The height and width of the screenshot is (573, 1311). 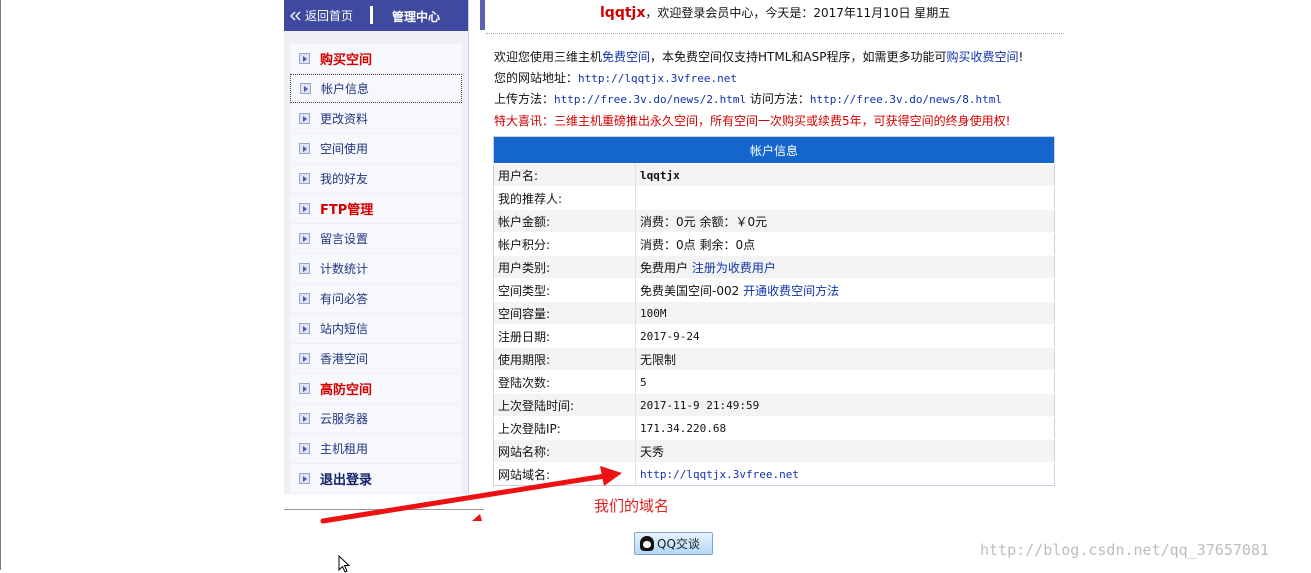 What do you see at coordinates (632, 506) in the screenshot?
I see `annotation-label: 我们的域名` at bounding box center [632, 506].